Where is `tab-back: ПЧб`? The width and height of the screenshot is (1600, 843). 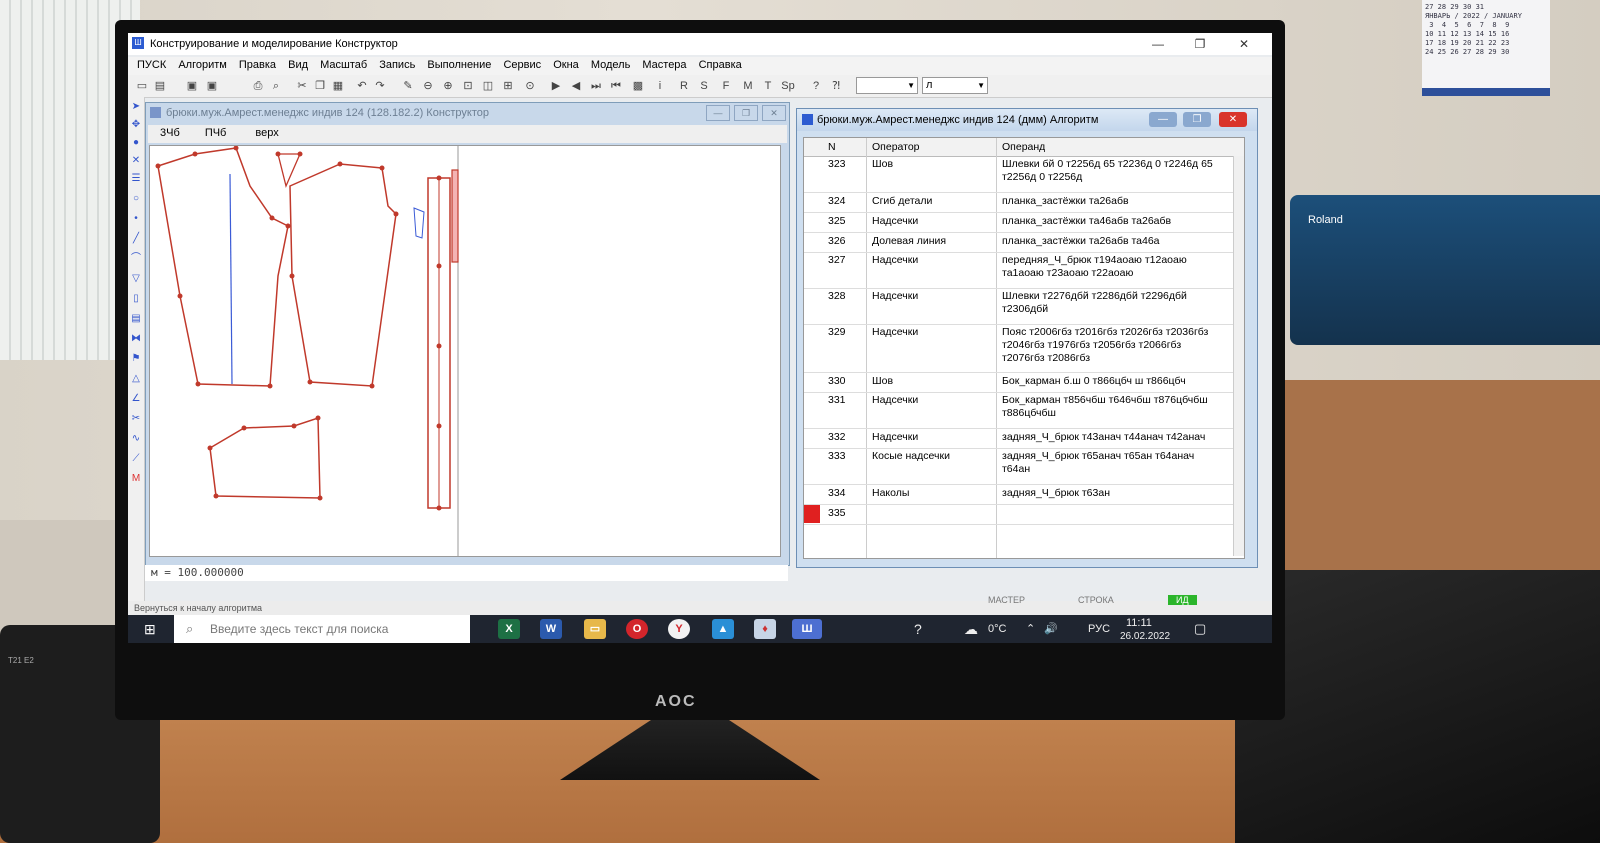
tab-back: ПЧб is located at coordinates (216, 133).